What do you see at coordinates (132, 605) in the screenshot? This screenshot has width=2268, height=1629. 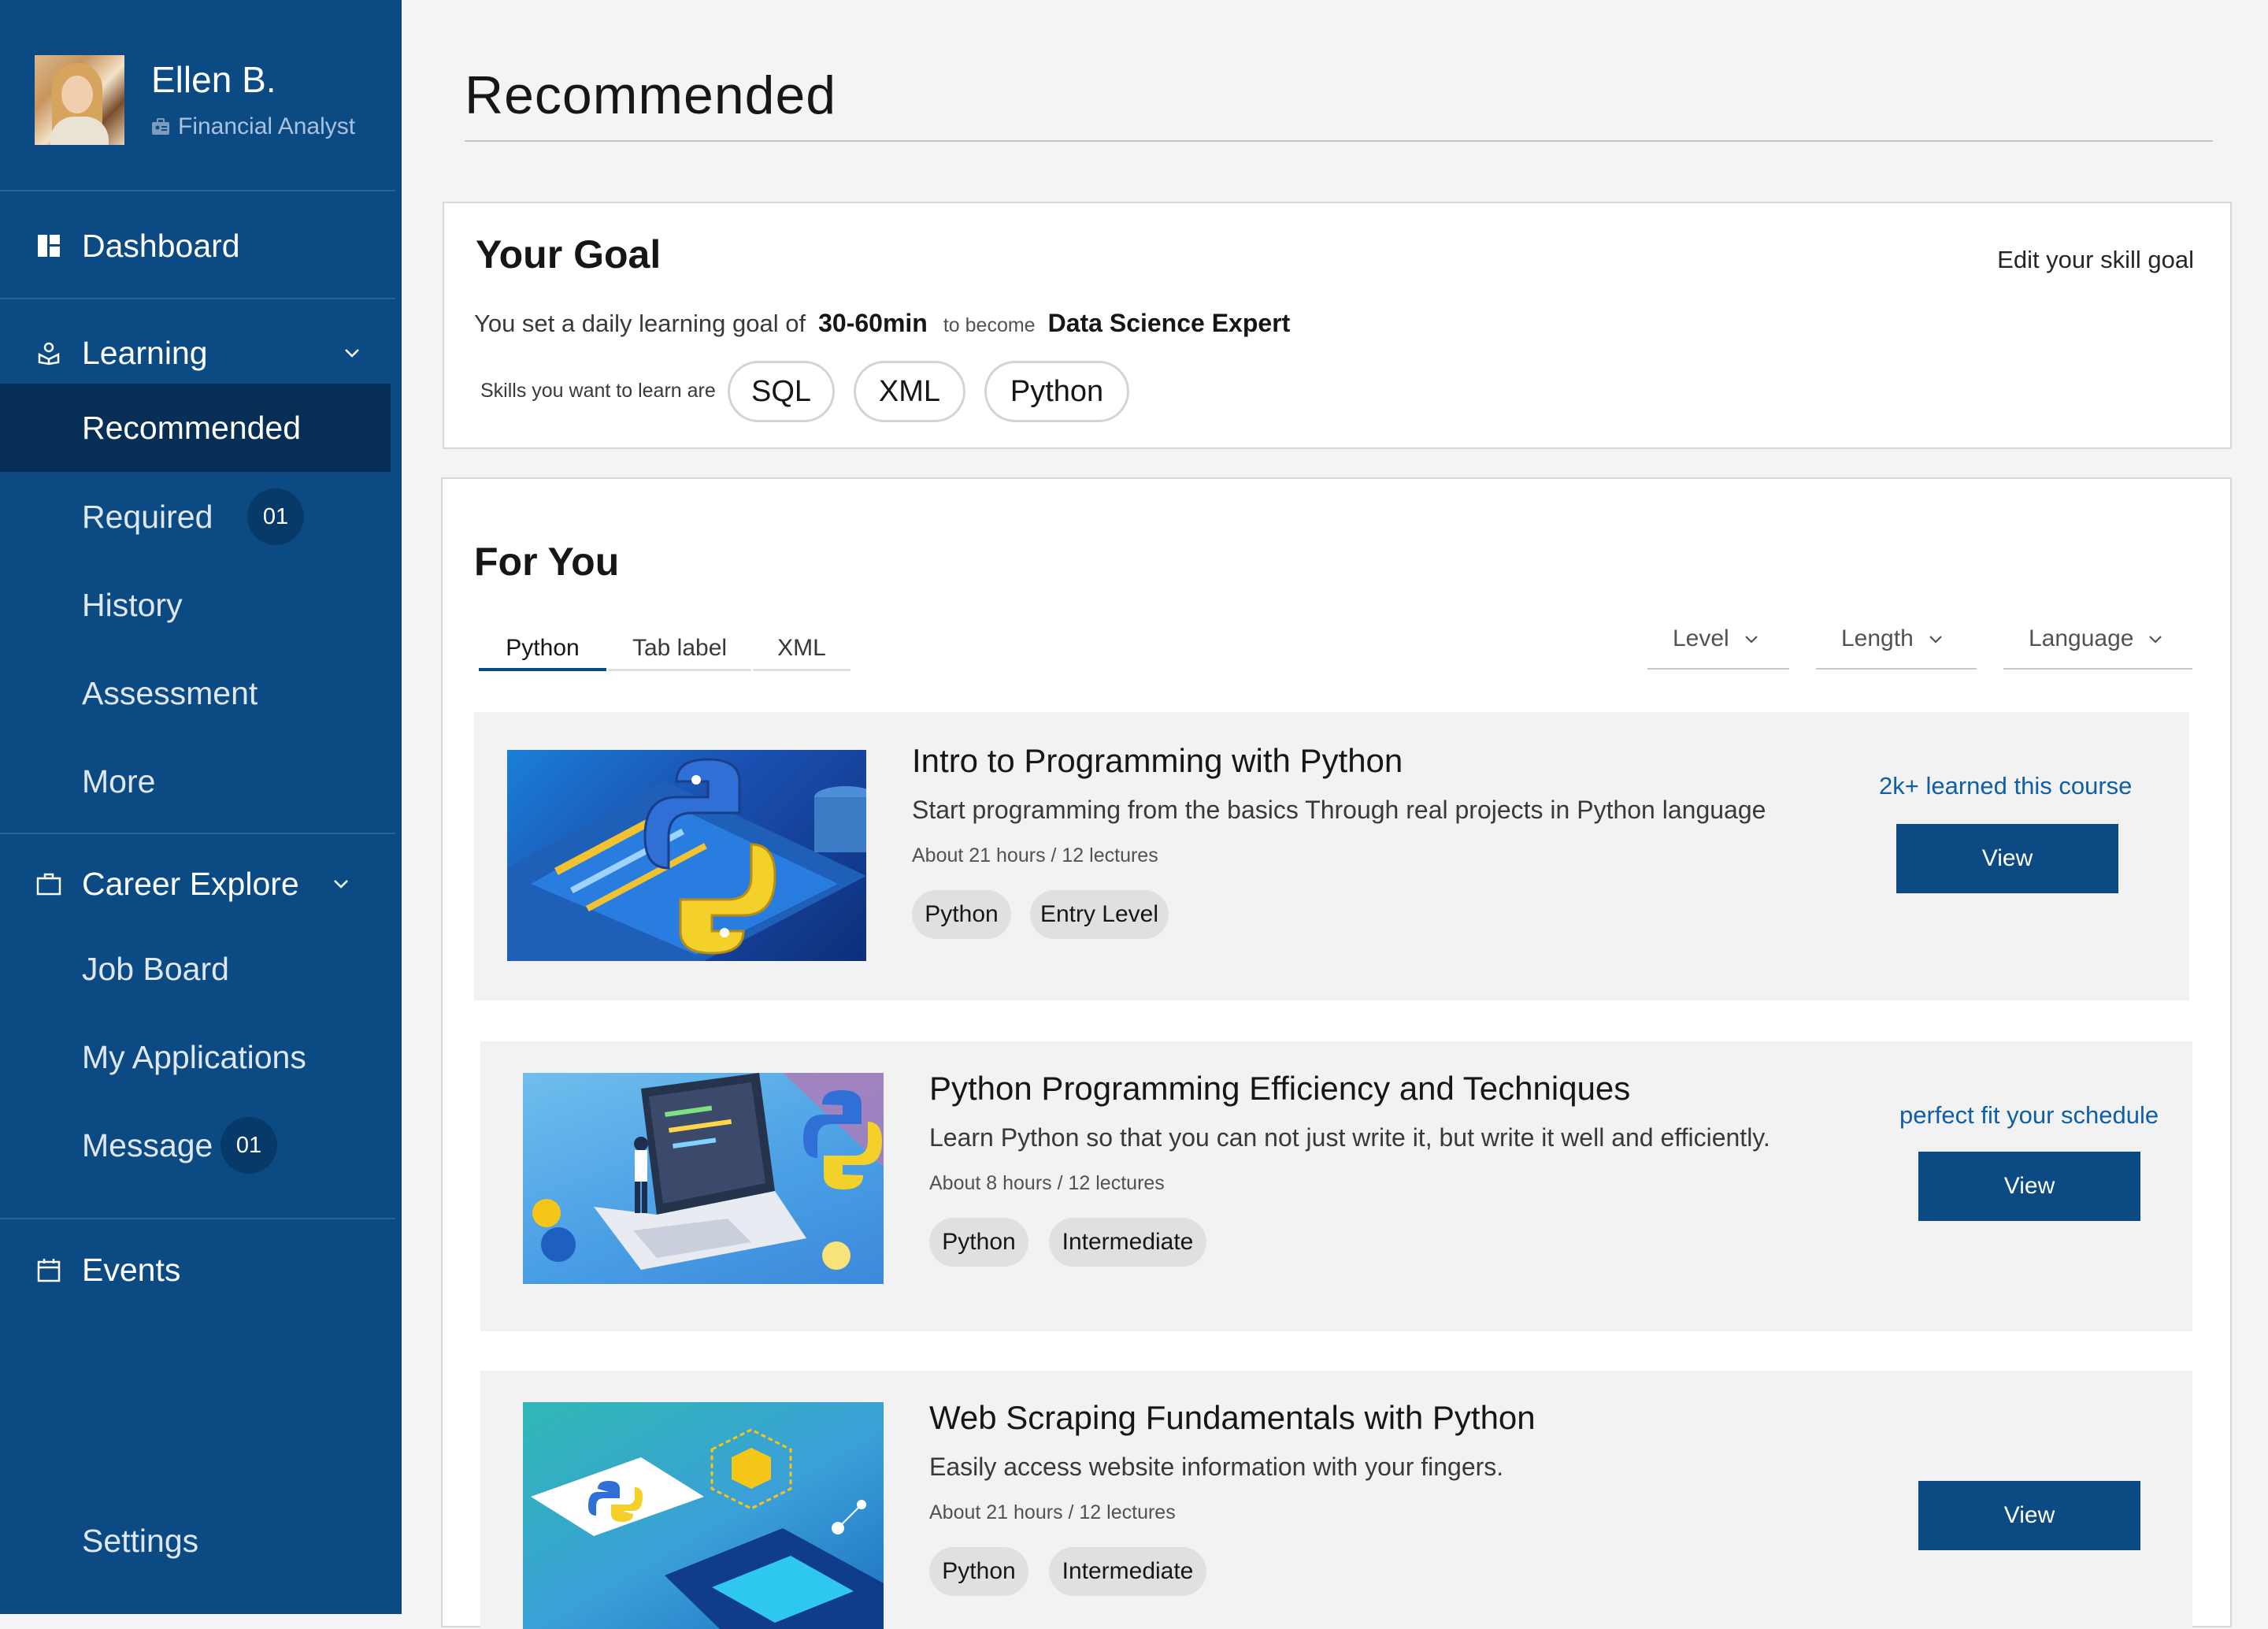 I see `sidebar-item-label: History` at bounding box center [132, 605].